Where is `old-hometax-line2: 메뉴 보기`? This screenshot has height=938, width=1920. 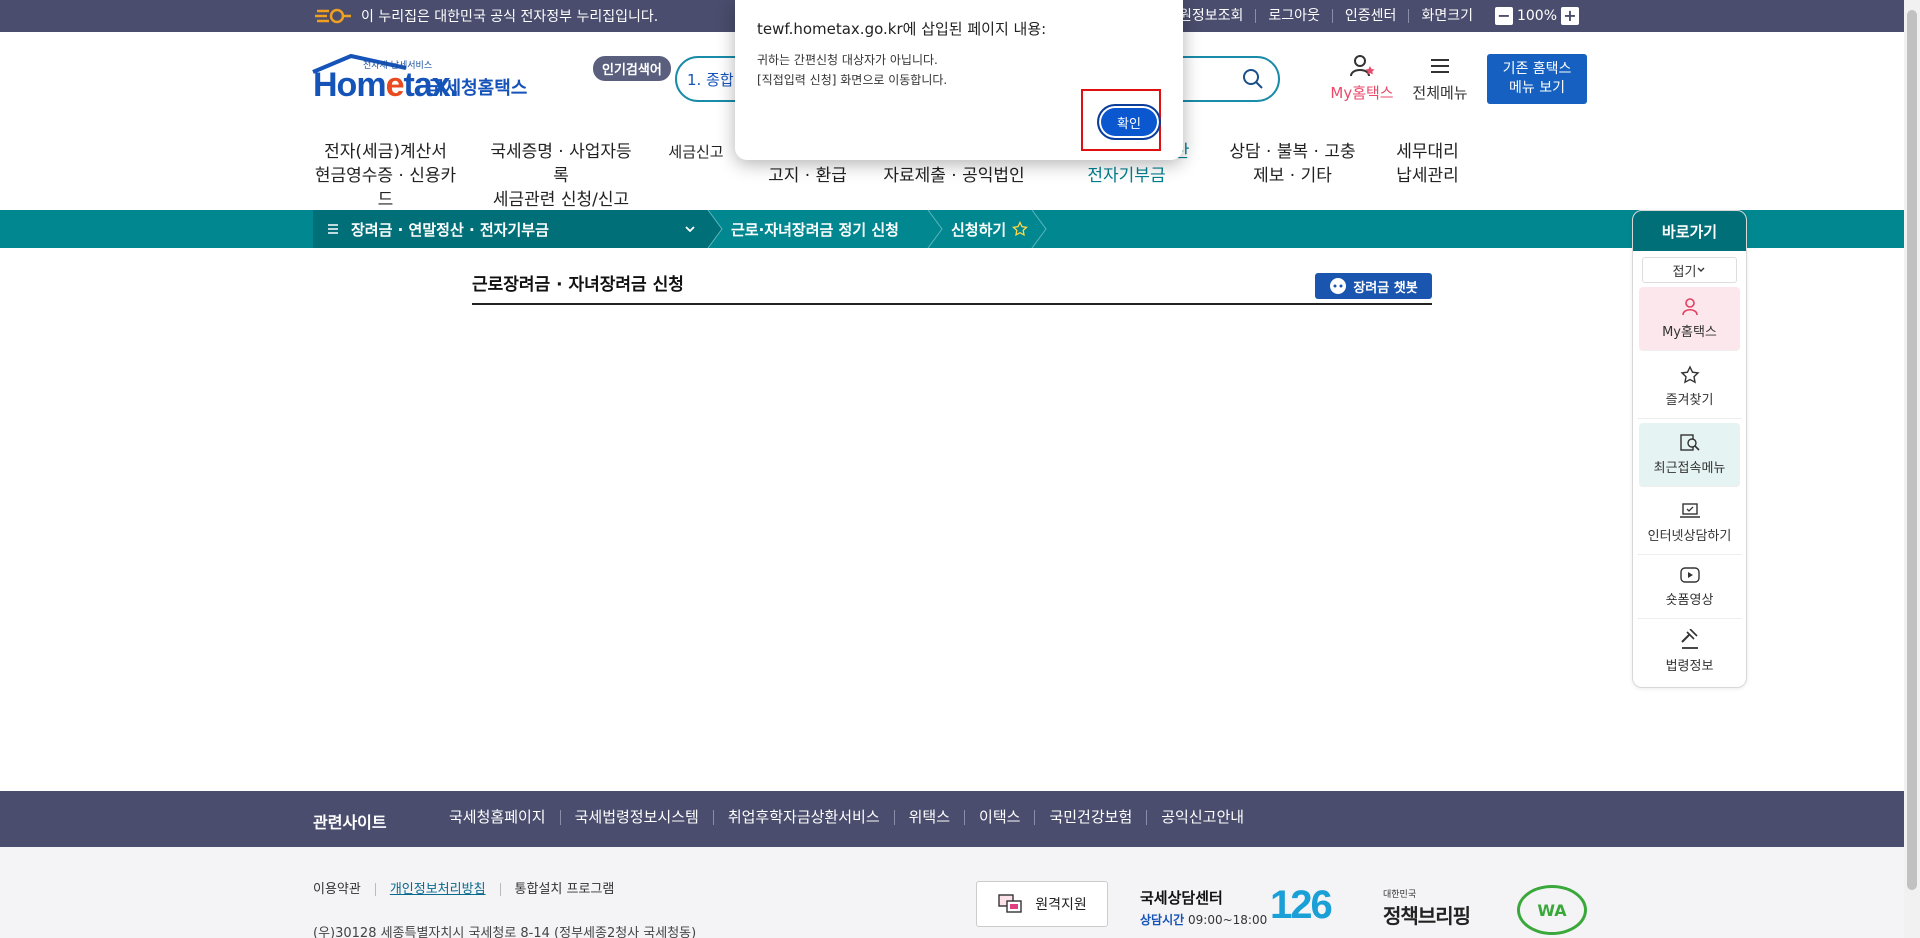 old-hometax-line2: 메뉴 보기 is located at coordinates (1537, 88).